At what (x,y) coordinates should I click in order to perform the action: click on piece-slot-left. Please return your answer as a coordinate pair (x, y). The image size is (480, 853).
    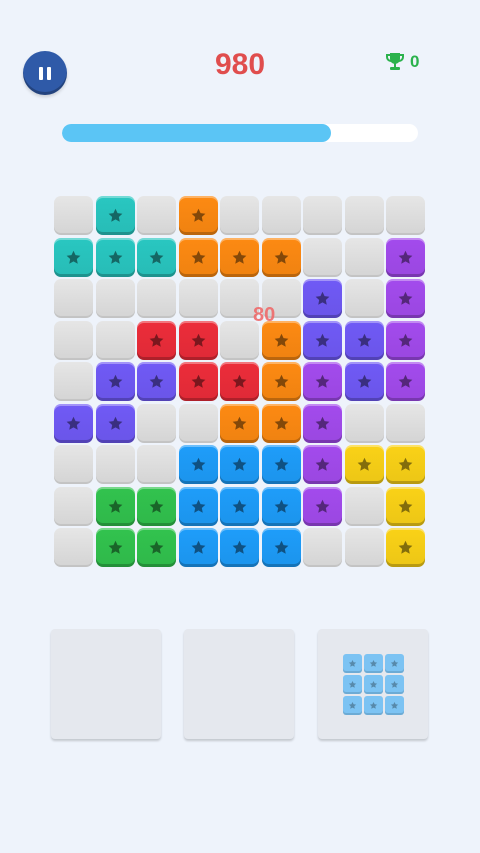
    Looking at the image, I should click on (106, 684).